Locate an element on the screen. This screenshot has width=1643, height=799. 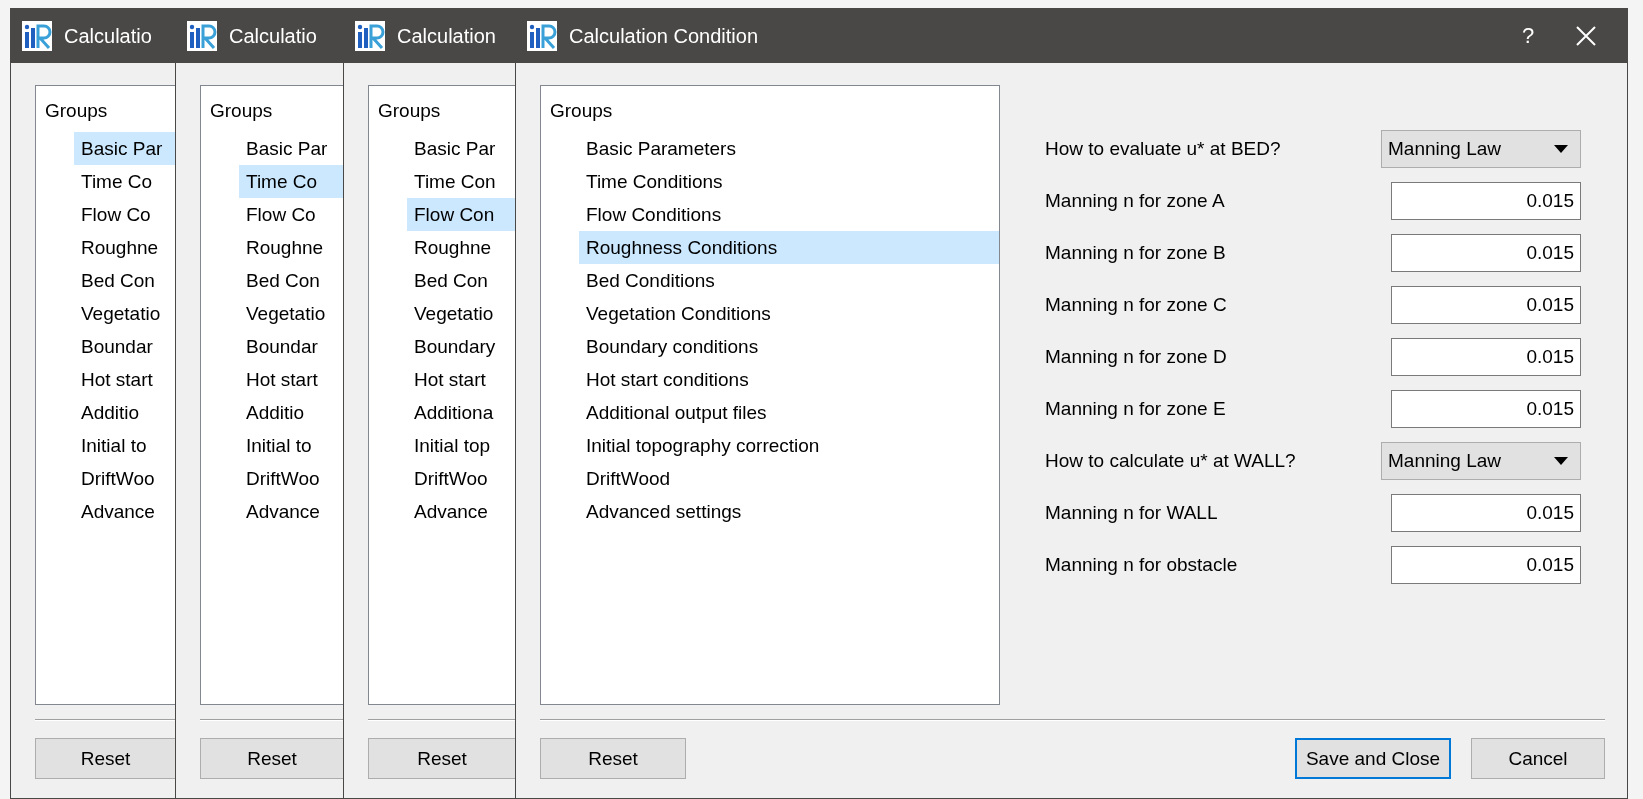
window-title: Calculation Condition is located at coordinates (663, 36).